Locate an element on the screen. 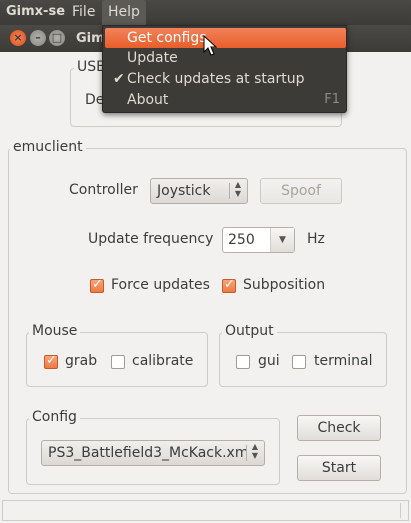  hz-unit-label: Hz is located at coordinates (316, 239).